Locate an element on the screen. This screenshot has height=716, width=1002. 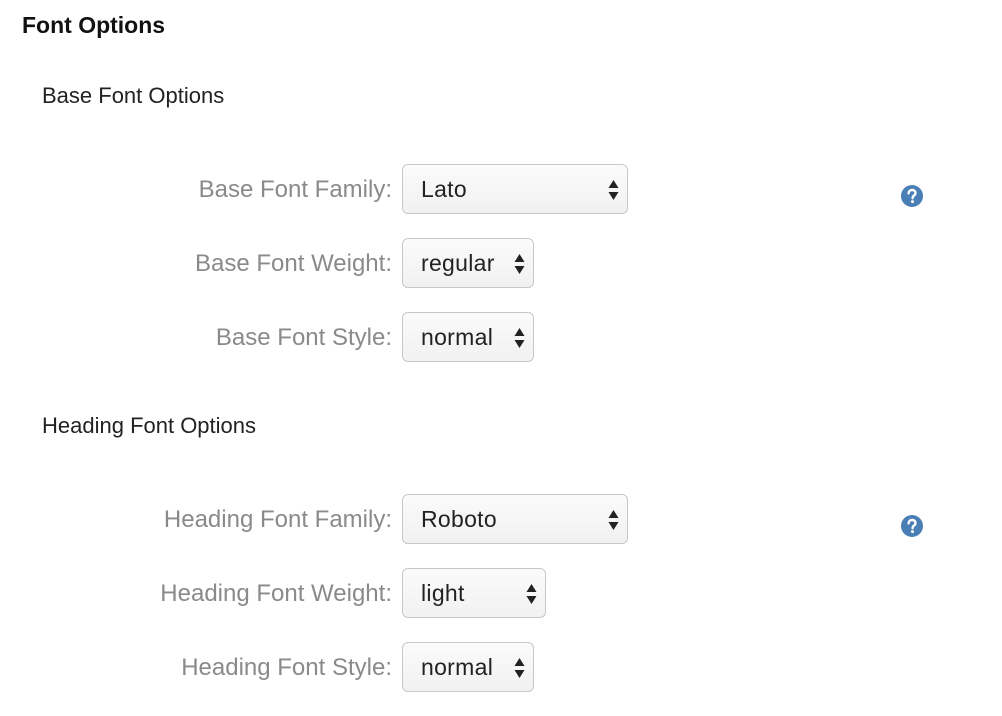
base-font-weight-select: regular is located at coordinates (468, 263).